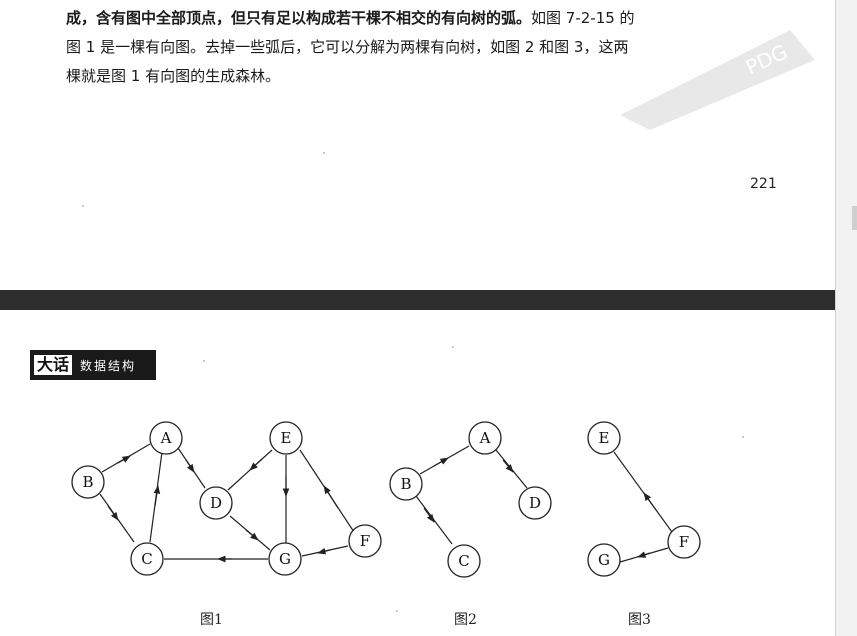 The image size is (857, 636). I want to click on figure-1-caption: 图1, so click(211, 620).